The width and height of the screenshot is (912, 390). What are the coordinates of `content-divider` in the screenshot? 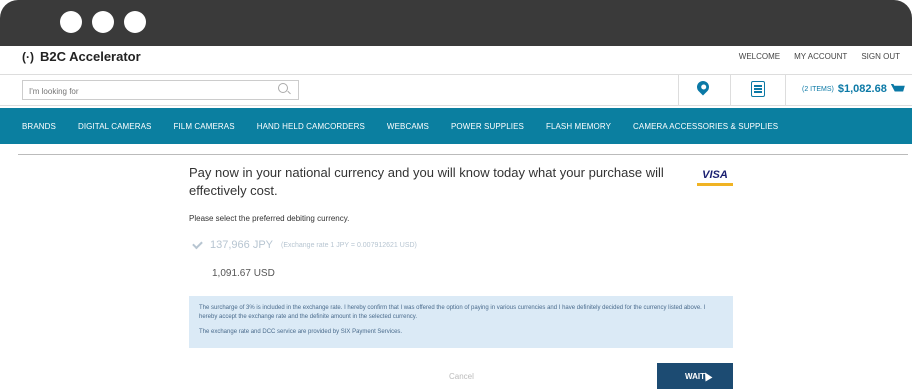 It's located at (463, 154).